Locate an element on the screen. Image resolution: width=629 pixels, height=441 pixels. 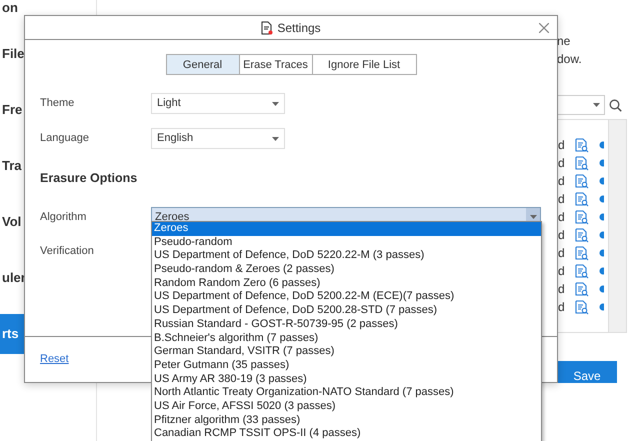
dropdown-option: B.Schneier's algorithm (7 passes) is located at coordinates (346, 339).